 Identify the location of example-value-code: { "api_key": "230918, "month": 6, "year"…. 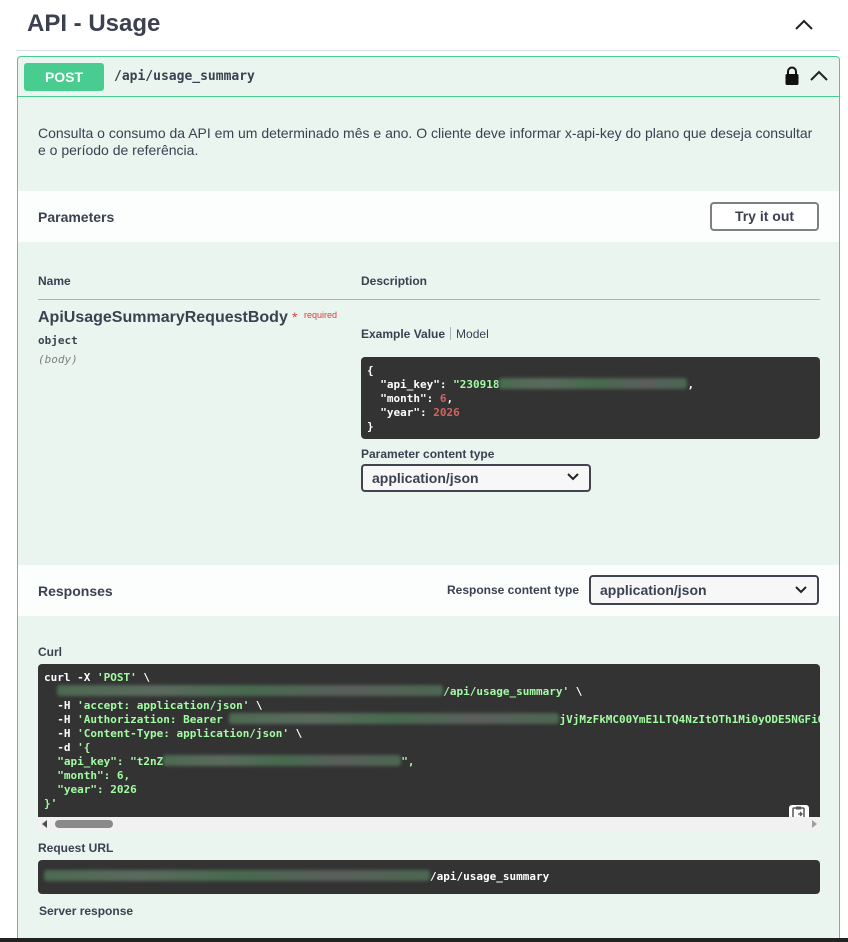
(590, 398).